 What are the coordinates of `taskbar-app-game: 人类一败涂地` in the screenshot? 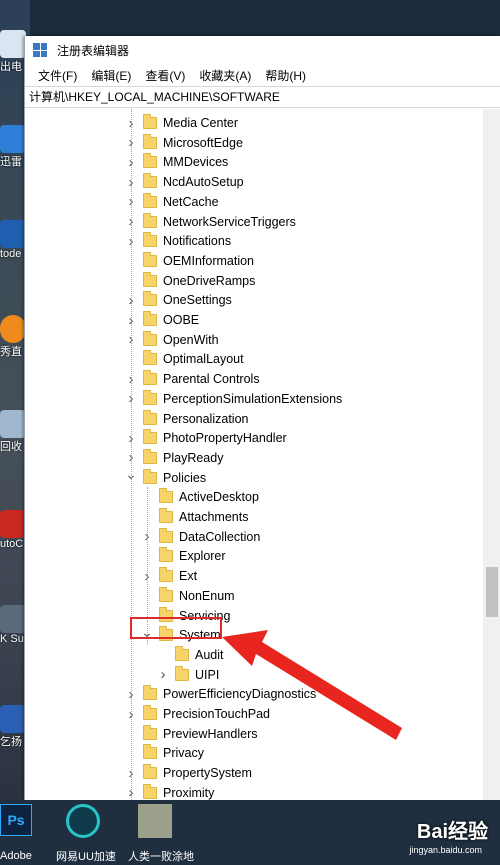 It's located at (161, 834).